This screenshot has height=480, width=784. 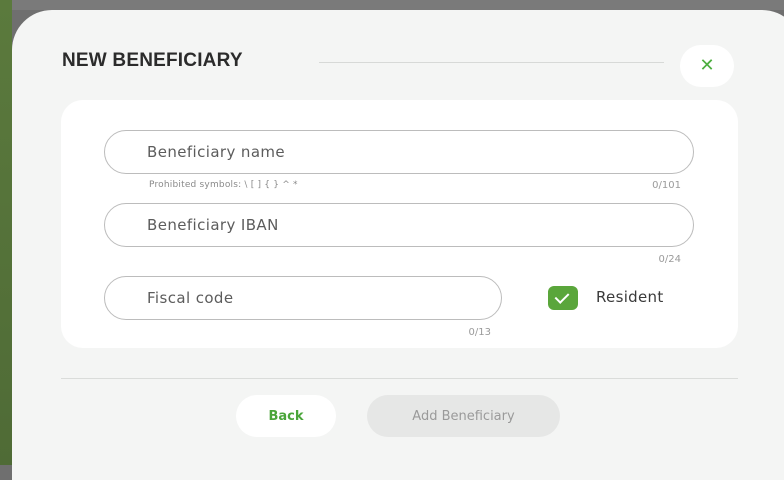 I want to click on close-icon: ✕, so click(x=707, y=65).